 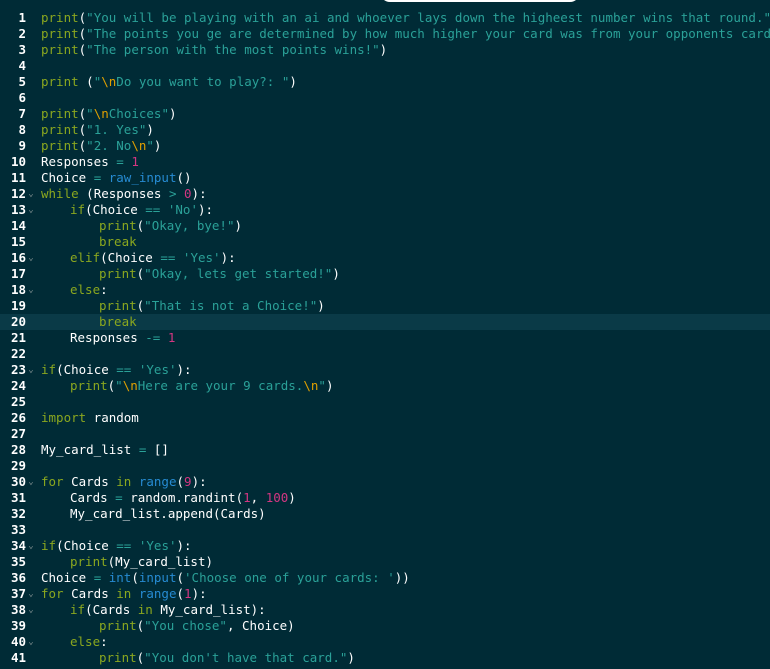 What do you see at coordinates (385, 562) in the screenshot?
I see `code-line: 35 print(My_card_list)` at bounding box center [385, 562].